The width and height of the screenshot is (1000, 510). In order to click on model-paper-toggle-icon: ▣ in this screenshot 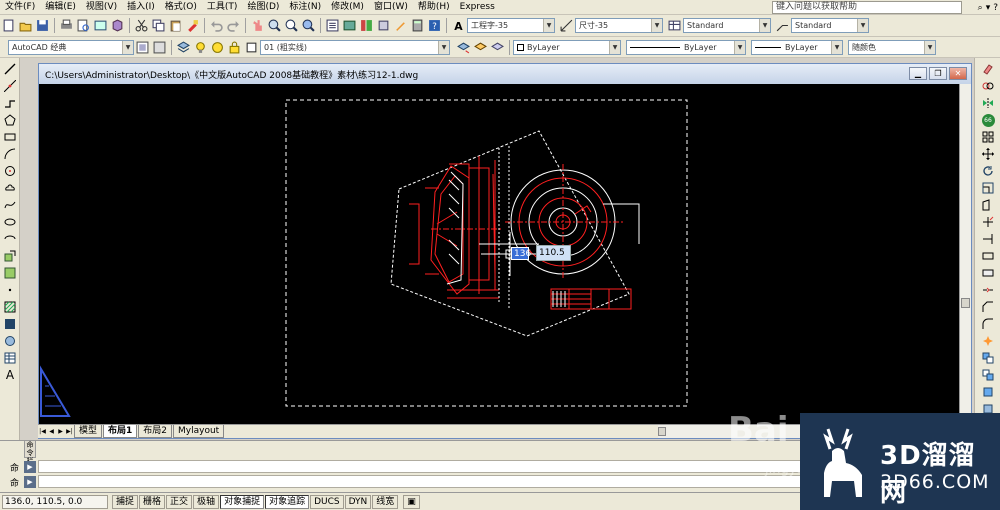, I will do `click(411, 501)`.